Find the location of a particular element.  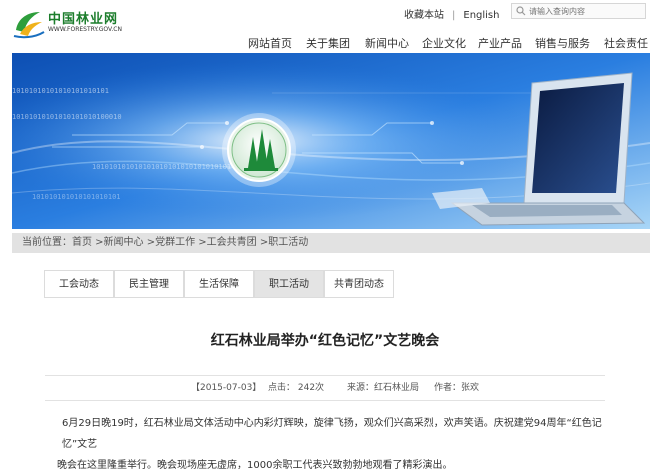

collect-link: 收藏本站 is located at coordinates (424, 13).